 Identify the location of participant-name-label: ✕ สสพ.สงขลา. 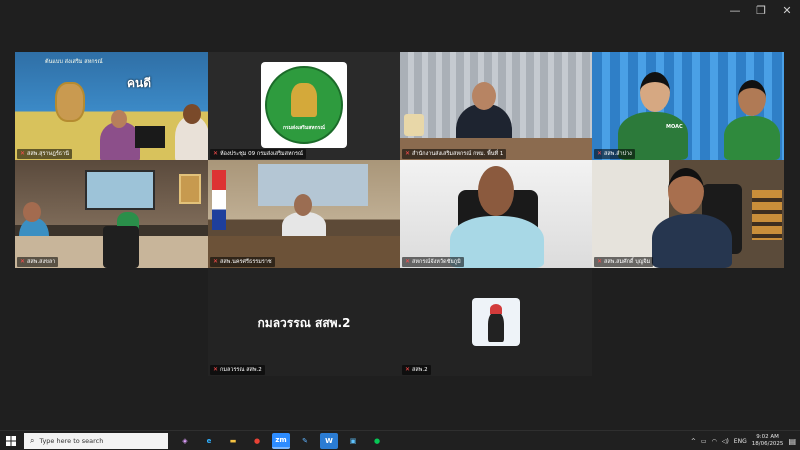
(38, 262).